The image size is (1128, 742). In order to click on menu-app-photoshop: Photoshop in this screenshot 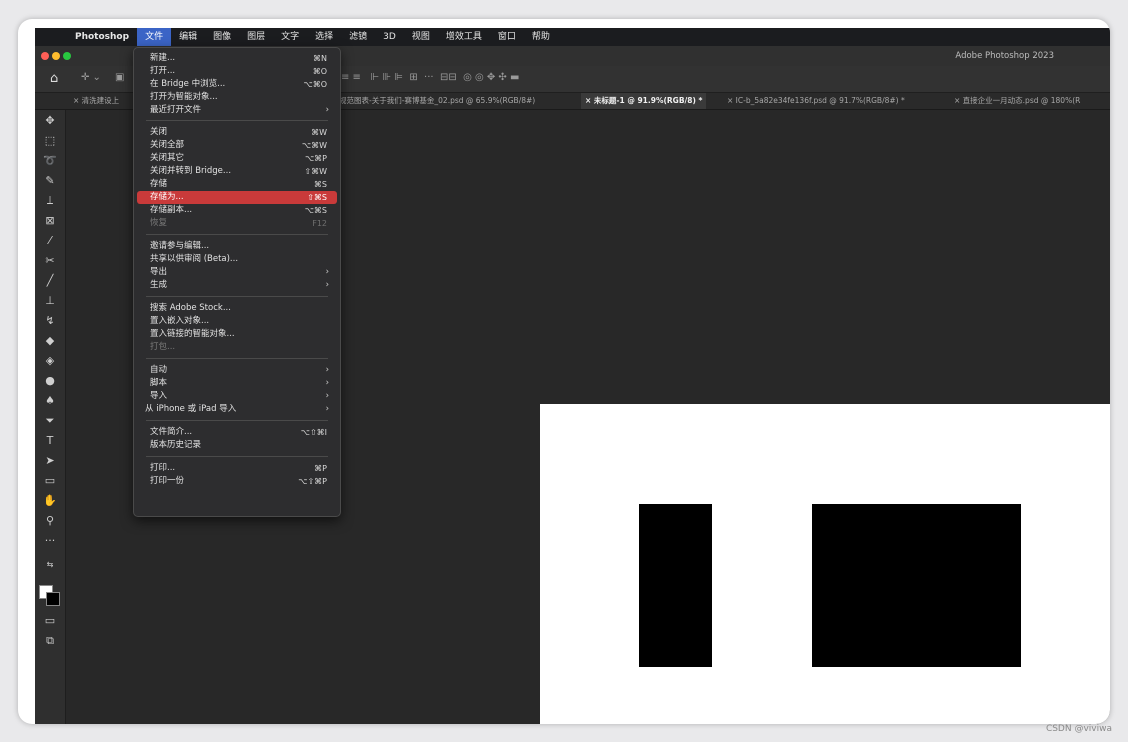, I will do `click(102, 37)`.